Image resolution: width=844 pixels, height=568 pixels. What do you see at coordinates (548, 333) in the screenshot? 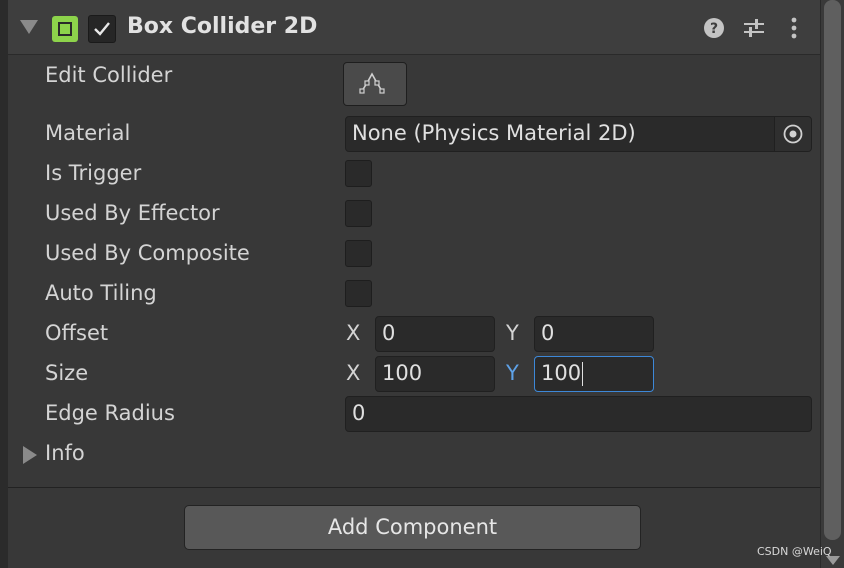
I see `offset-y-value: 0` at bounding box center [548, 333].